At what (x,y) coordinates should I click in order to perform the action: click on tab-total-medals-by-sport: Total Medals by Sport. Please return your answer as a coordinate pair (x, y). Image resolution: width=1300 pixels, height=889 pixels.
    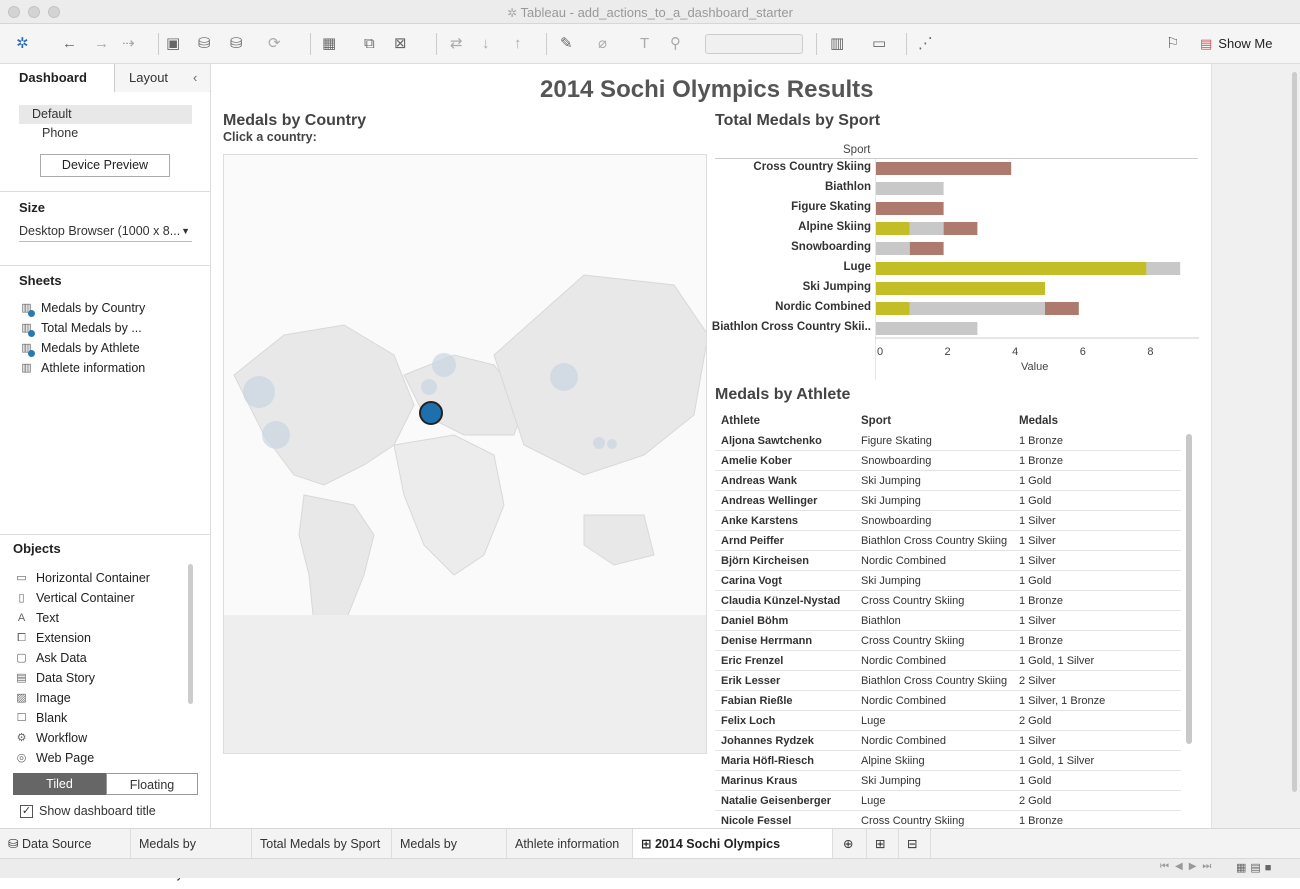
    Looking at the image, I should click on (322, 844).